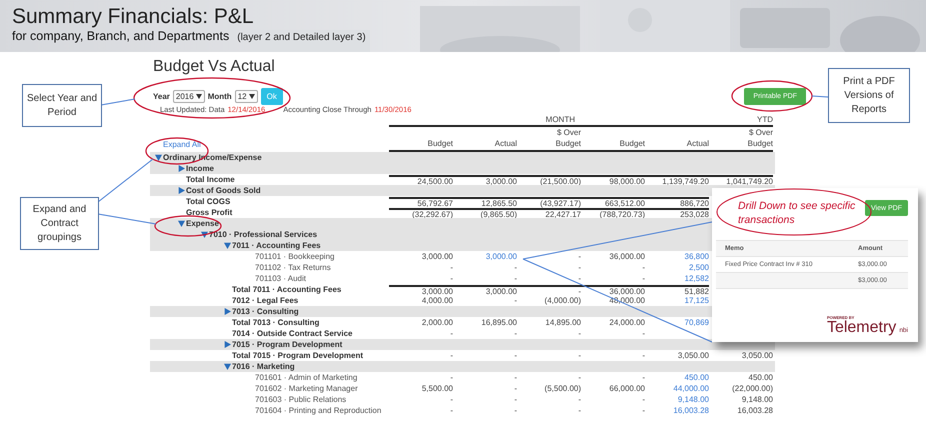 Image resolution: width=926 pixels, height=432 pixels. I want to click on row-label: 701101 · Bookkeeping, so click(294, 257).